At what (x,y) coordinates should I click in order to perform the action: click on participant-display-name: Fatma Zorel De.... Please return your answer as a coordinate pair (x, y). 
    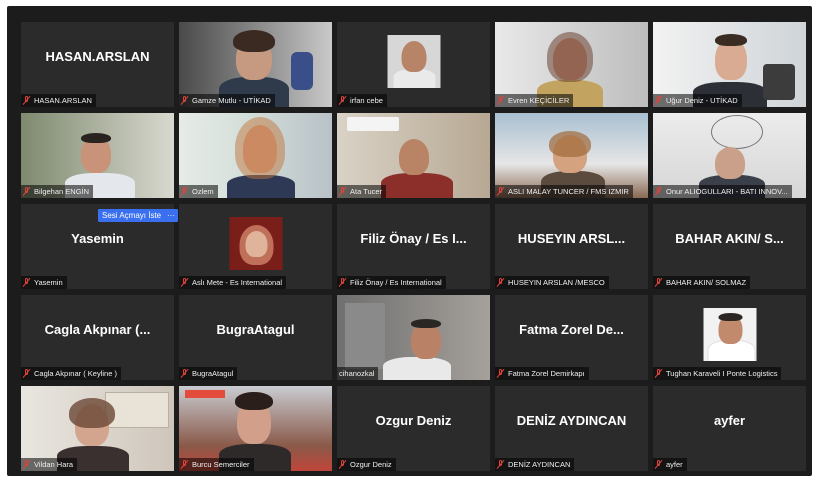
    Looking at the image, I should click on (571, 329).